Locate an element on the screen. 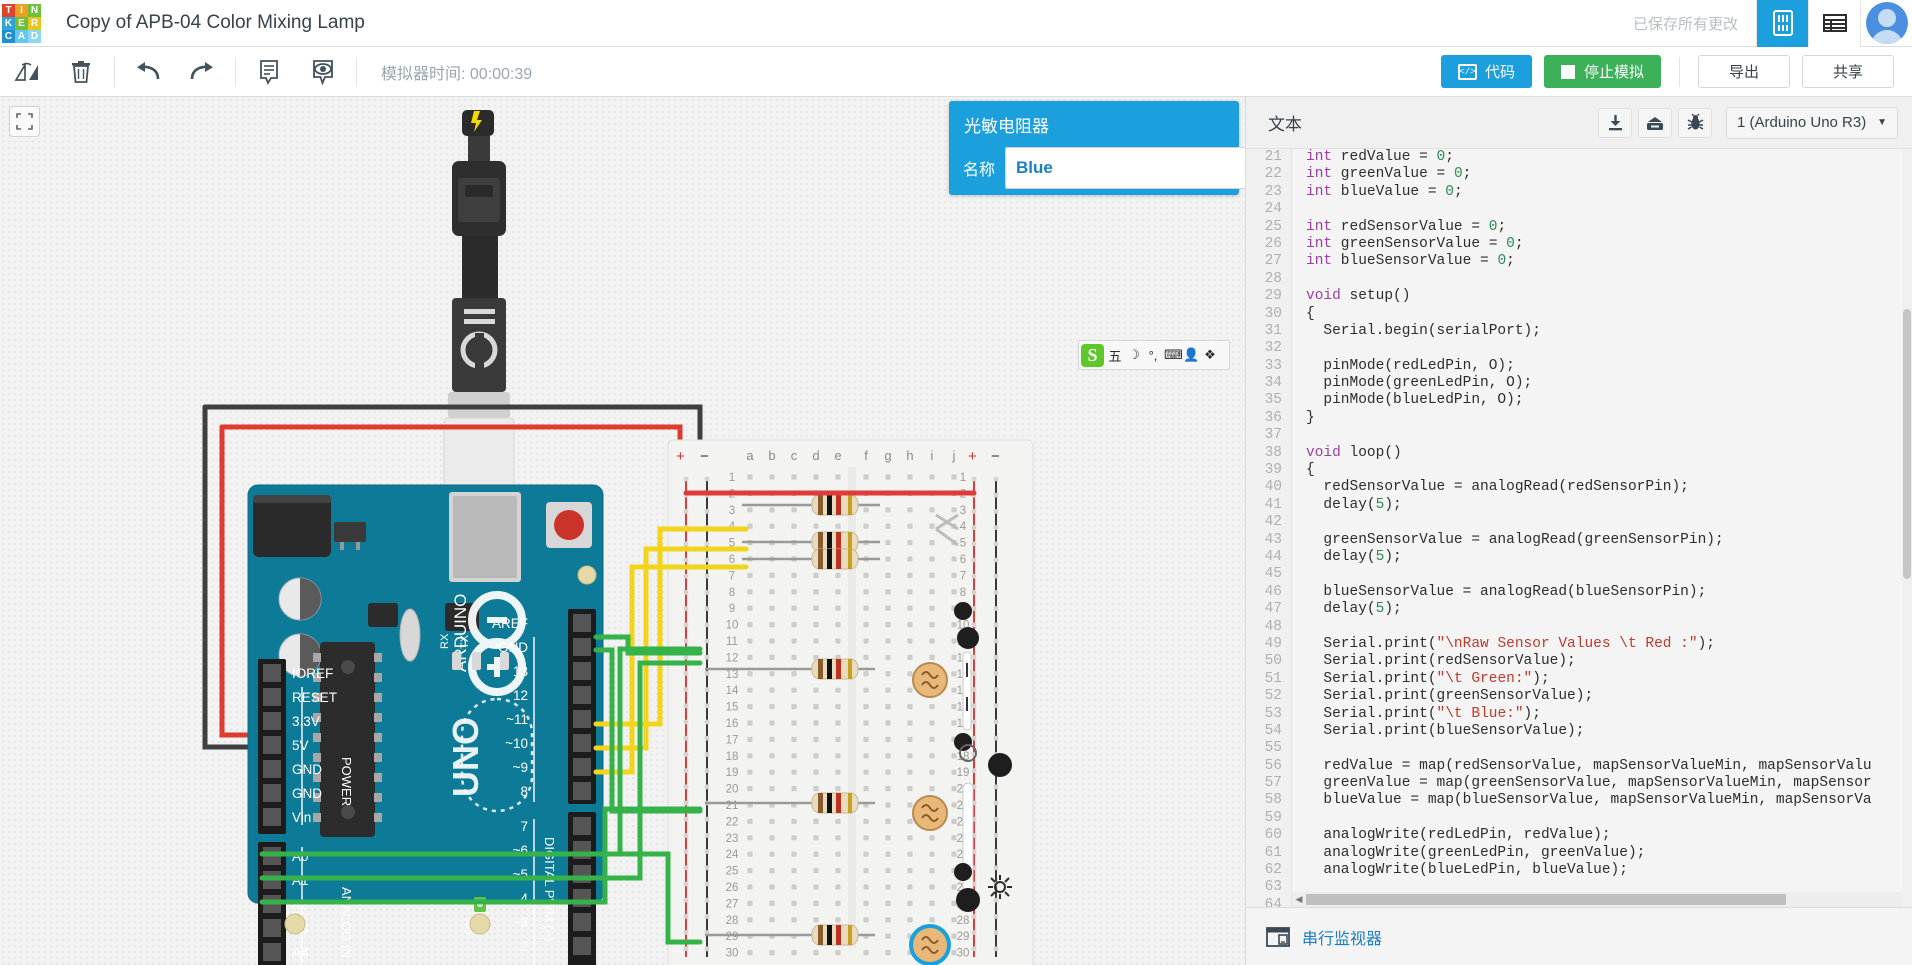  ime-toolbar: S 五 ☽ °, ⌨ 👤 ❖ is located at coordinates (1154, 355).